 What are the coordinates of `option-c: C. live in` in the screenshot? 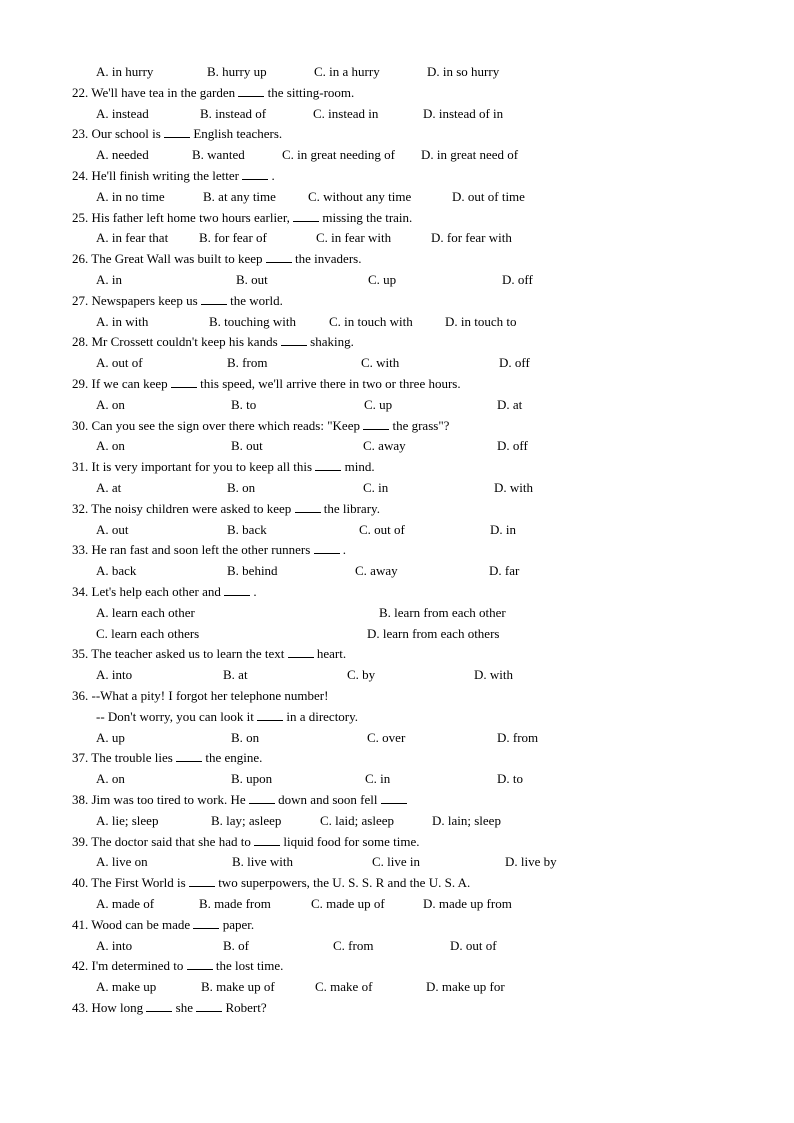 It's located at (396, 862).